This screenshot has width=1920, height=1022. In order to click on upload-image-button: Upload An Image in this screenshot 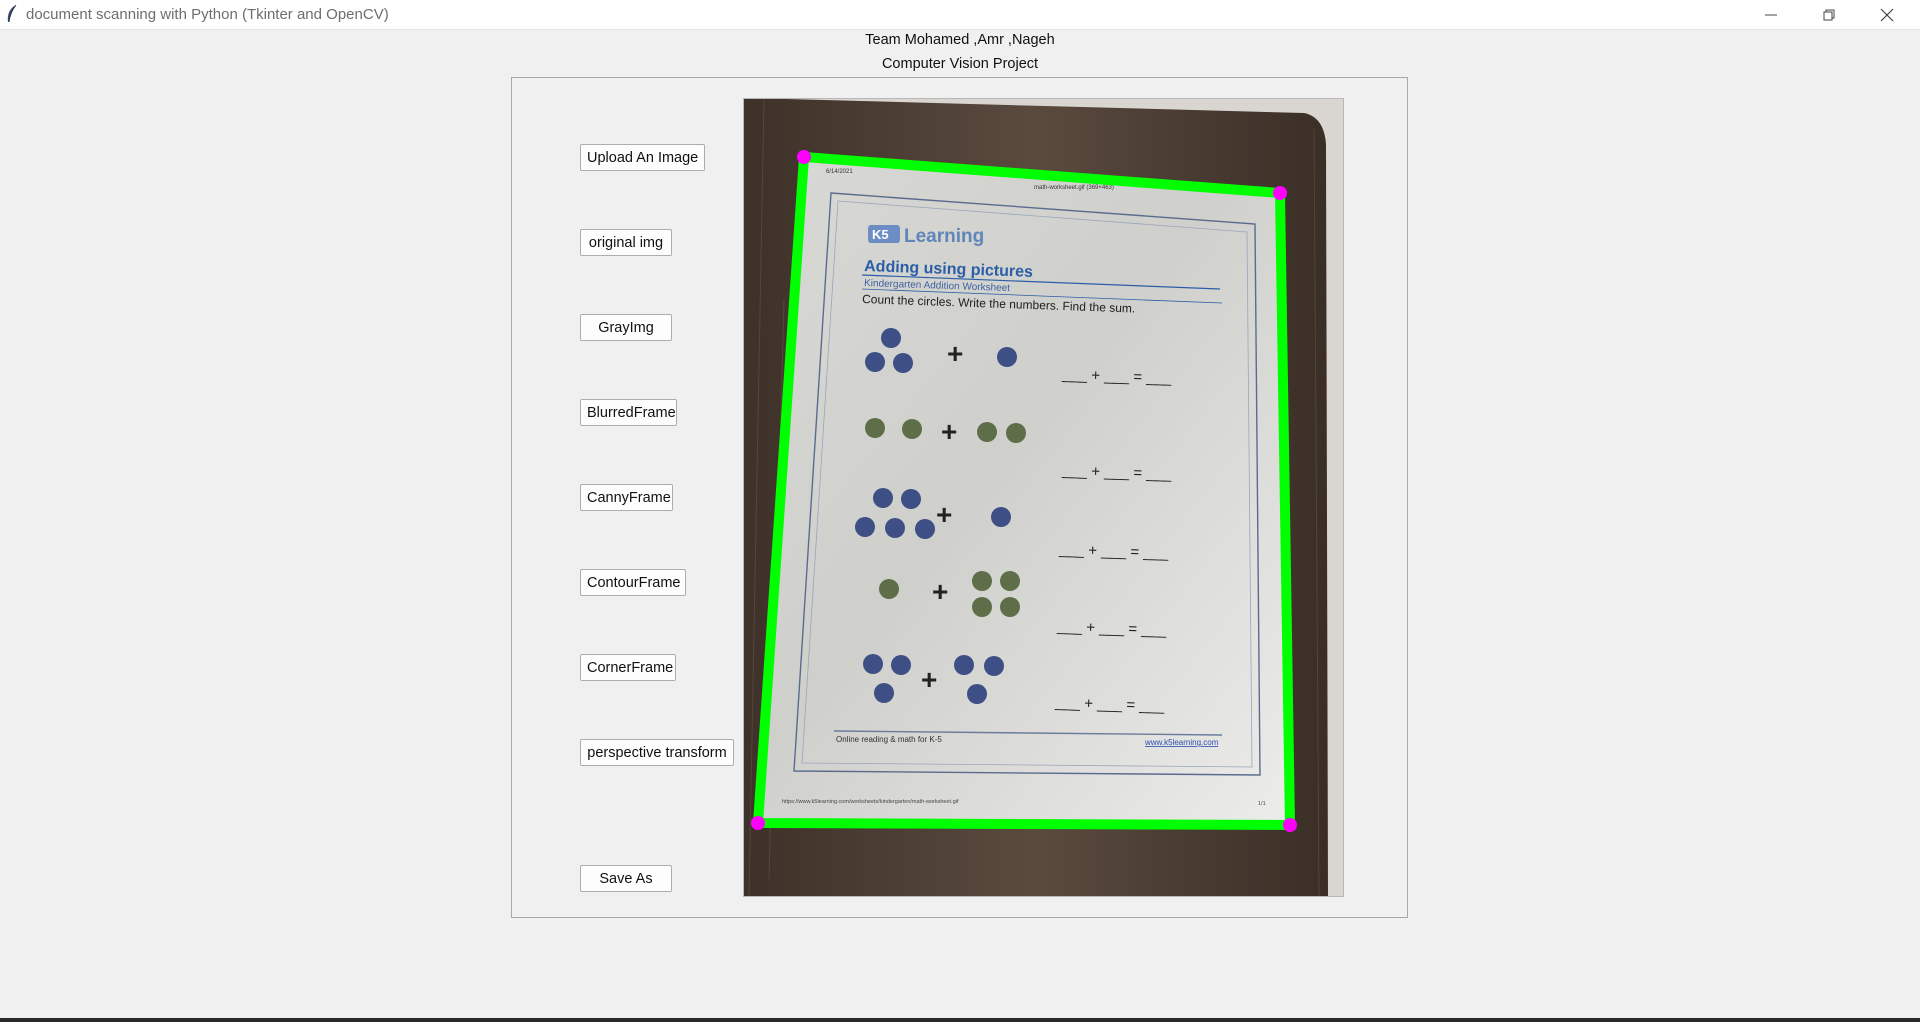, I will do `click(642, 157)`.